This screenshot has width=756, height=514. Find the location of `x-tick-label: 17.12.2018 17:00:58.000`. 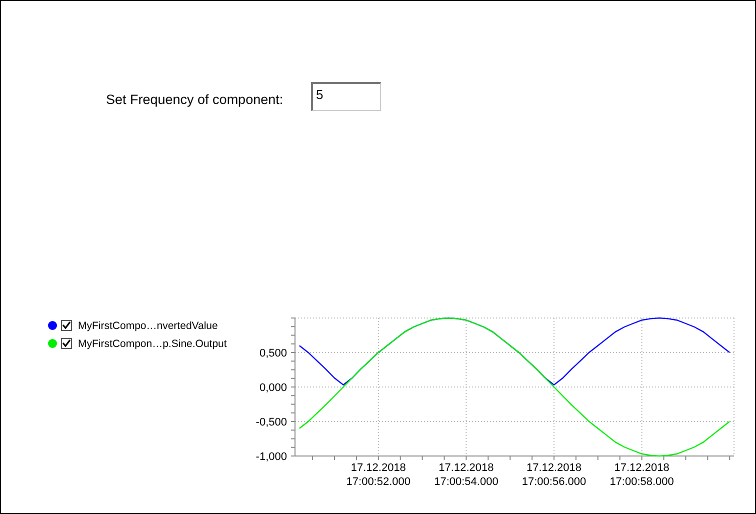

x-tick-label: 17.12.2018 17:00:58.000 is located at coordinates (642, 475).